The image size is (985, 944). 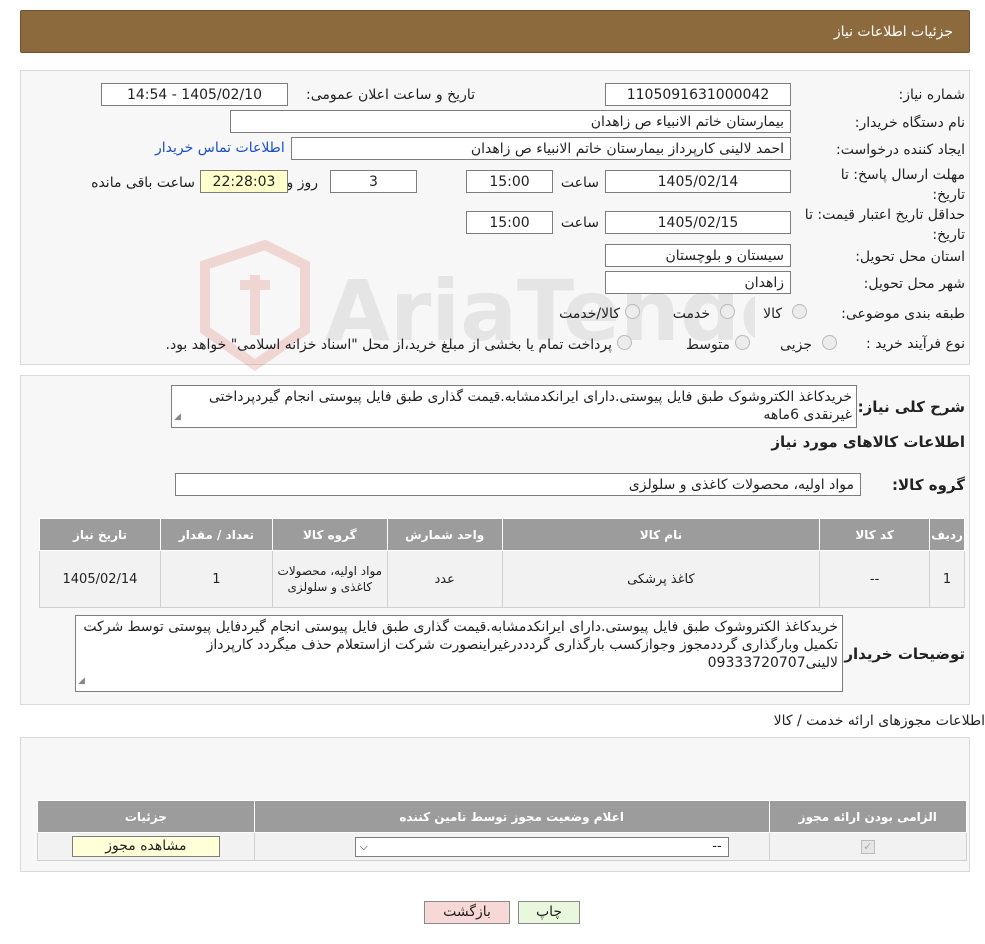 What do you see at coordinates (742, 342) in the screenshot?
I see `purchase-medium-radio` at bounding box center [742, 342].